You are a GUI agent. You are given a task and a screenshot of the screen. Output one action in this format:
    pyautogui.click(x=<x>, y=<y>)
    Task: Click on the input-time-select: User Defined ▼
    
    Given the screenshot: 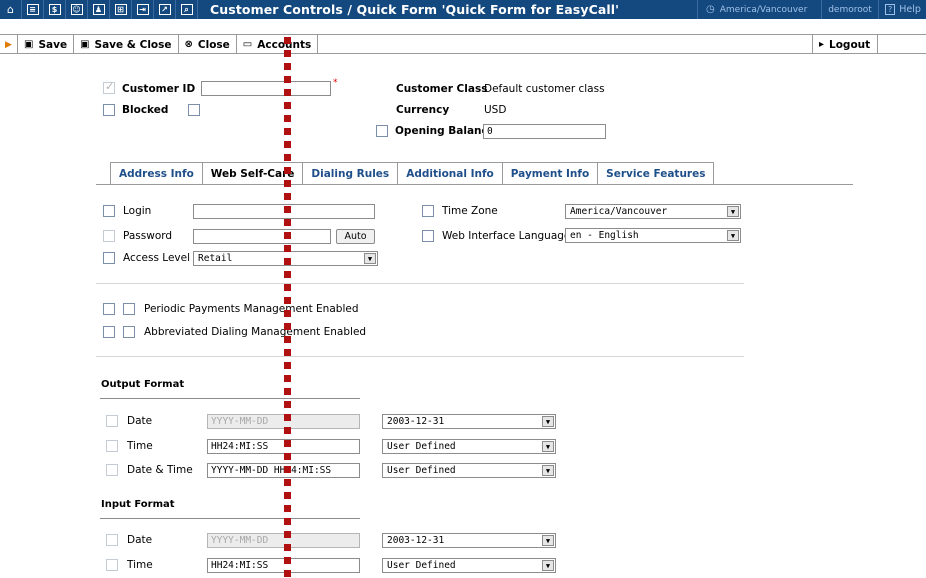 What is the action you would take?
    pyautogui.click(x=469, y=565)
    